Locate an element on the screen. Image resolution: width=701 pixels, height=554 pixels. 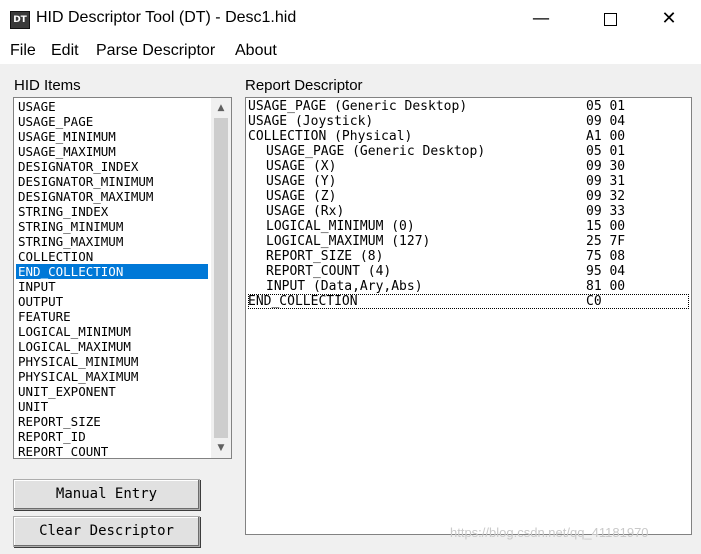
report-item-text: REPORT_SIZE (8) is located at coordinates (325, 256).